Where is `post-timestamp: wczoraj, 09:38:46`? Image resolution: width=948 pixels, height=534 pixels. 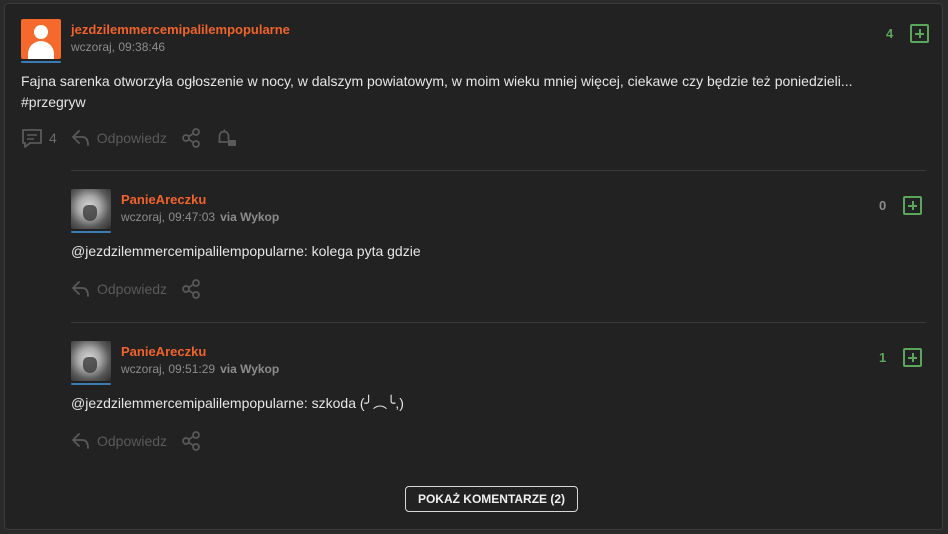
post-timestamp: wczoraj, 09:38:46 is located at coordinates (118, 47).